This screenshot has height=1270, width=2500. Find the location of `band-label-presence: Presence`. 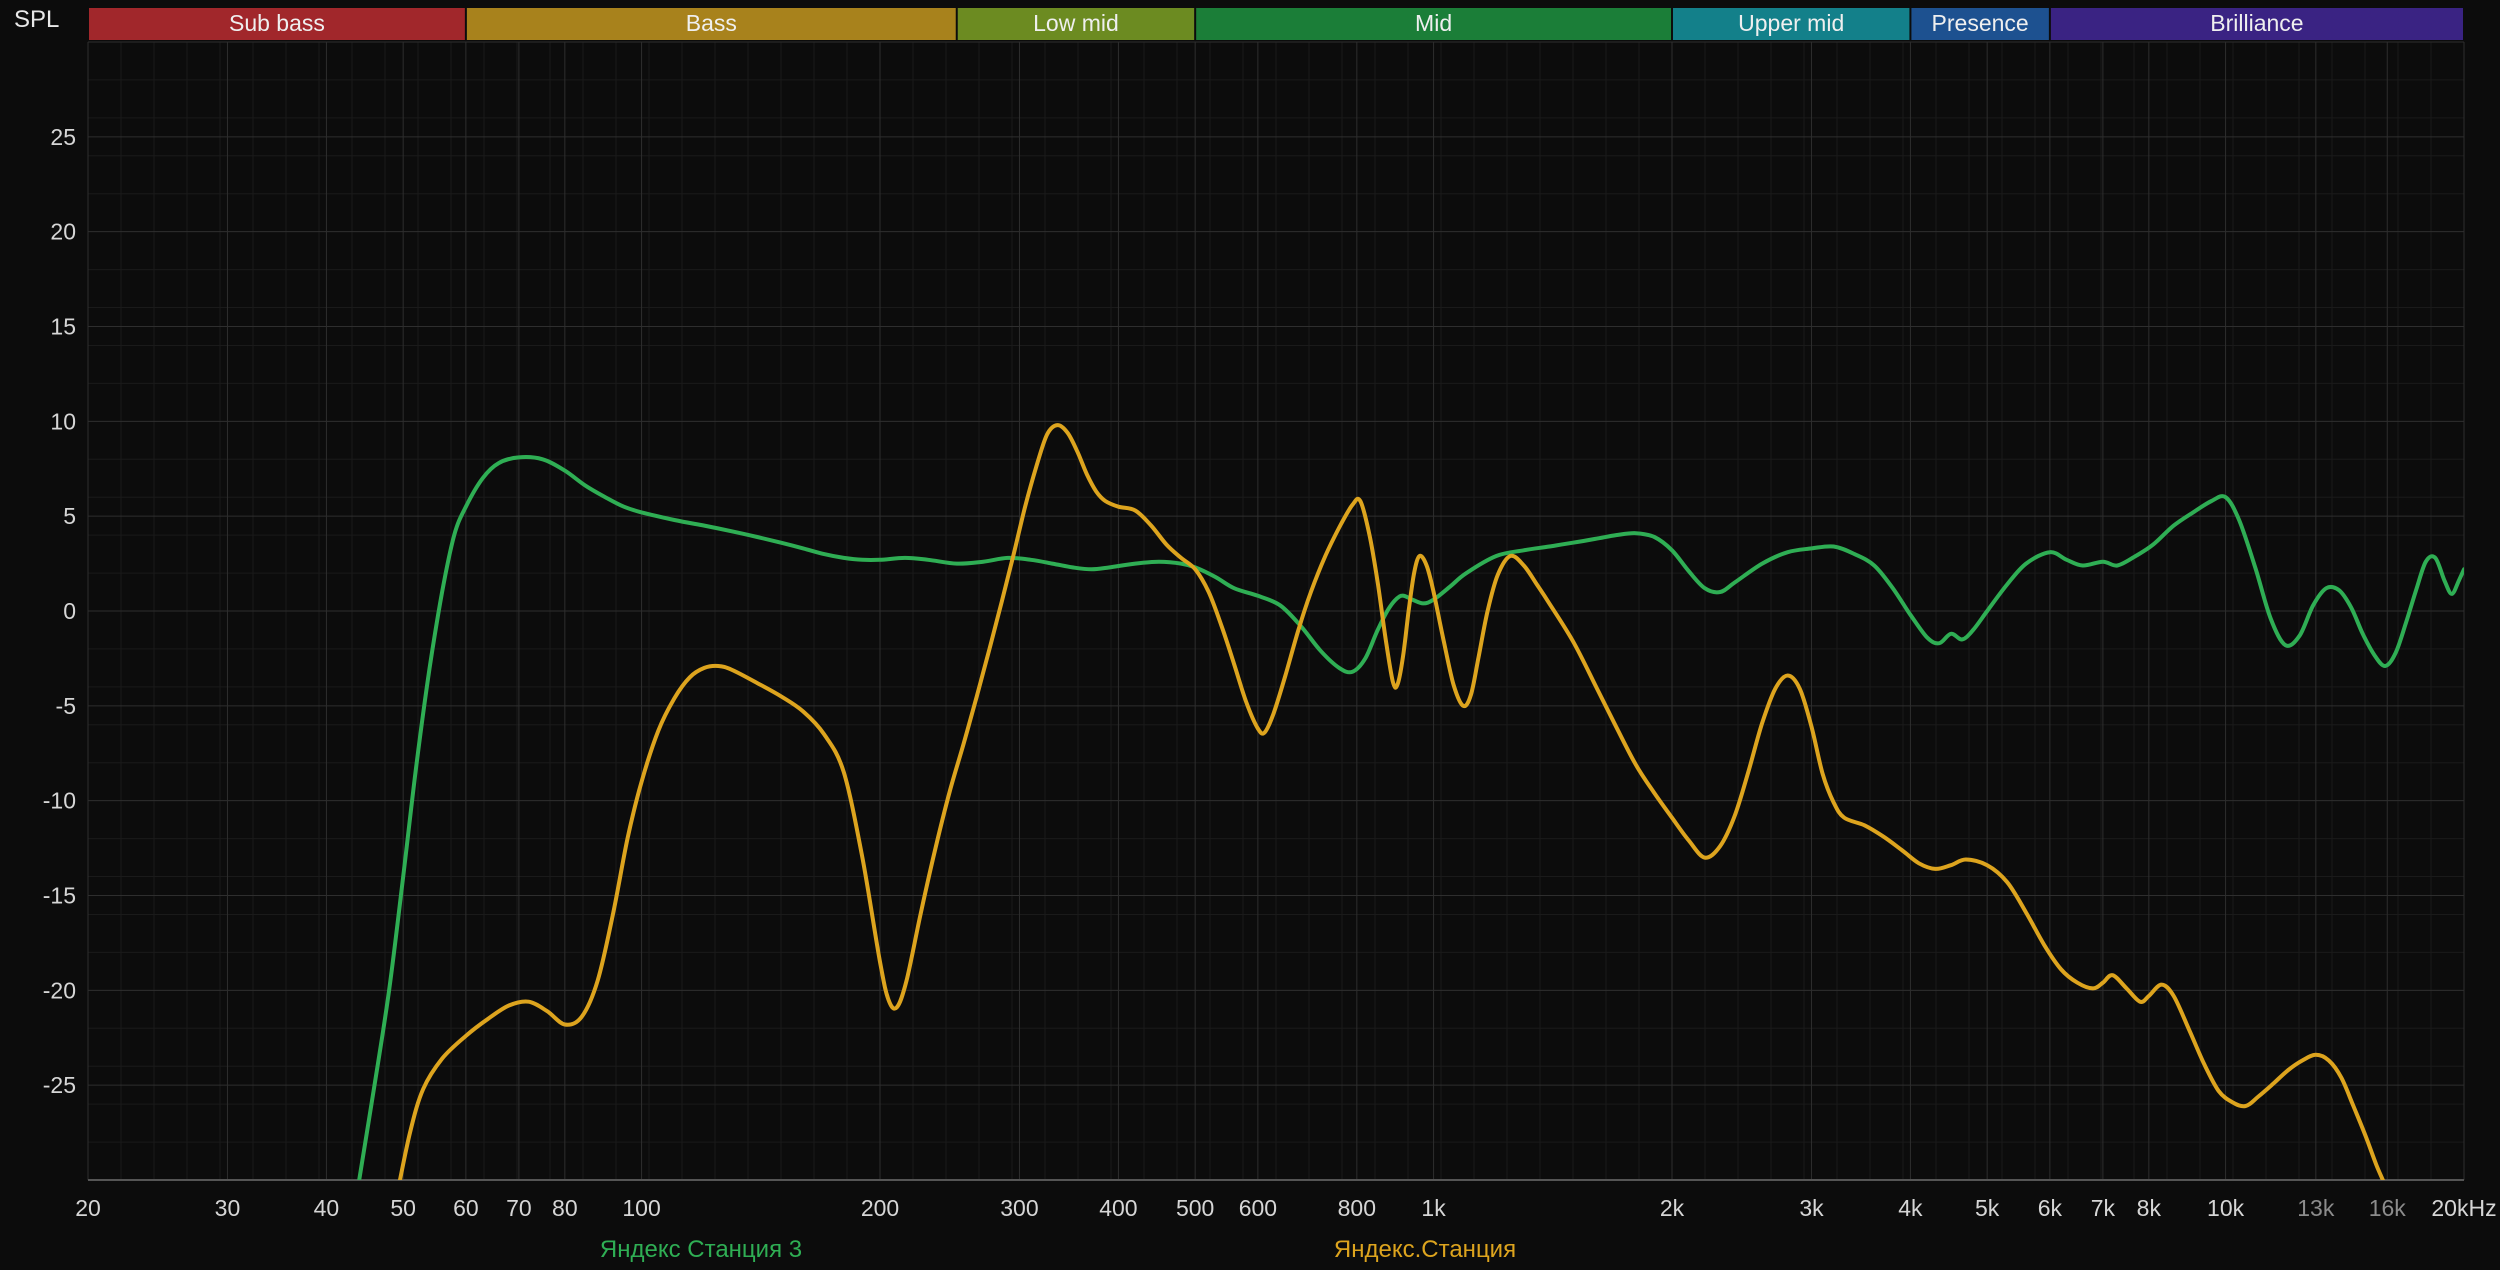

band-label-presence: Presence is located at coordinates (1980, 23).